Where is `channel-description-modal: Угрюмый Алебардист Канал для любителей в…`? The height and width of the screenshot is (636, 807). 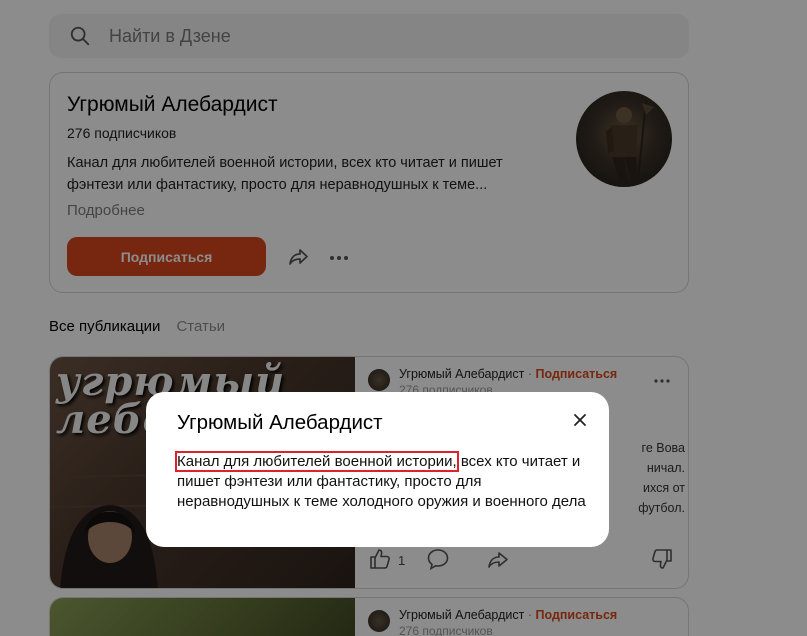 channel-description-modal: Угрюмый Алебардист Канал для любителей в… is located at coordinates (377, 469).